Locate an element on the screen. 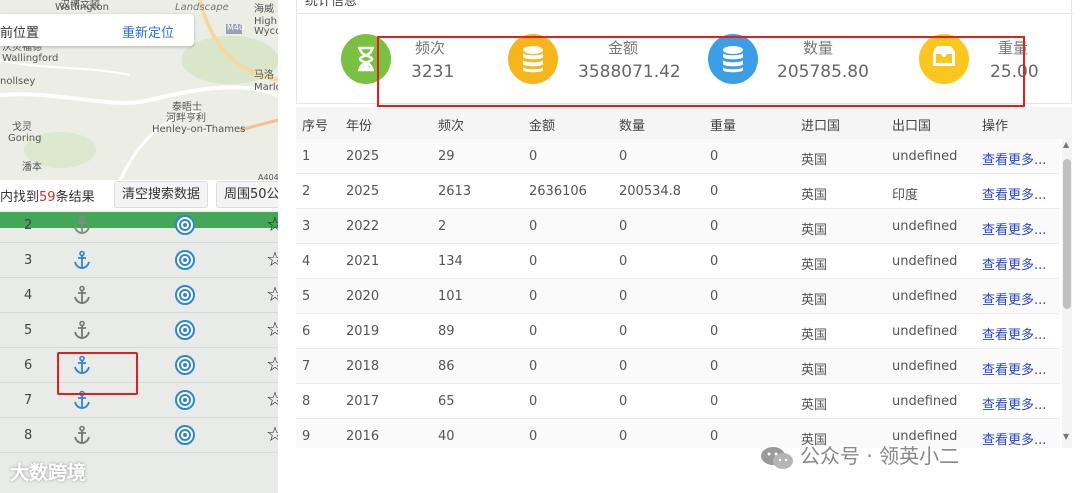 This screenshot has width=1080, height=493. list-item: 6 ☆ is located at coordinates (139, 365).